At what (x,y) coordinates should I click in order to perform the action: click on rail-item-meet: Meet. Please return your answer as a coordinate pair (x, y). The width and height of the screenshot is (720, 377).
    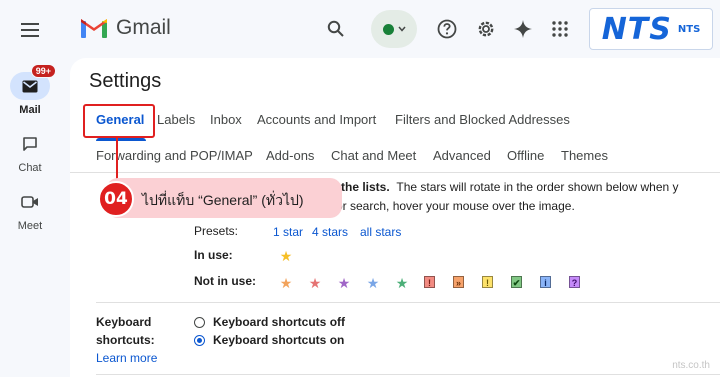
    Looking at the image, I should click on (30, 210).